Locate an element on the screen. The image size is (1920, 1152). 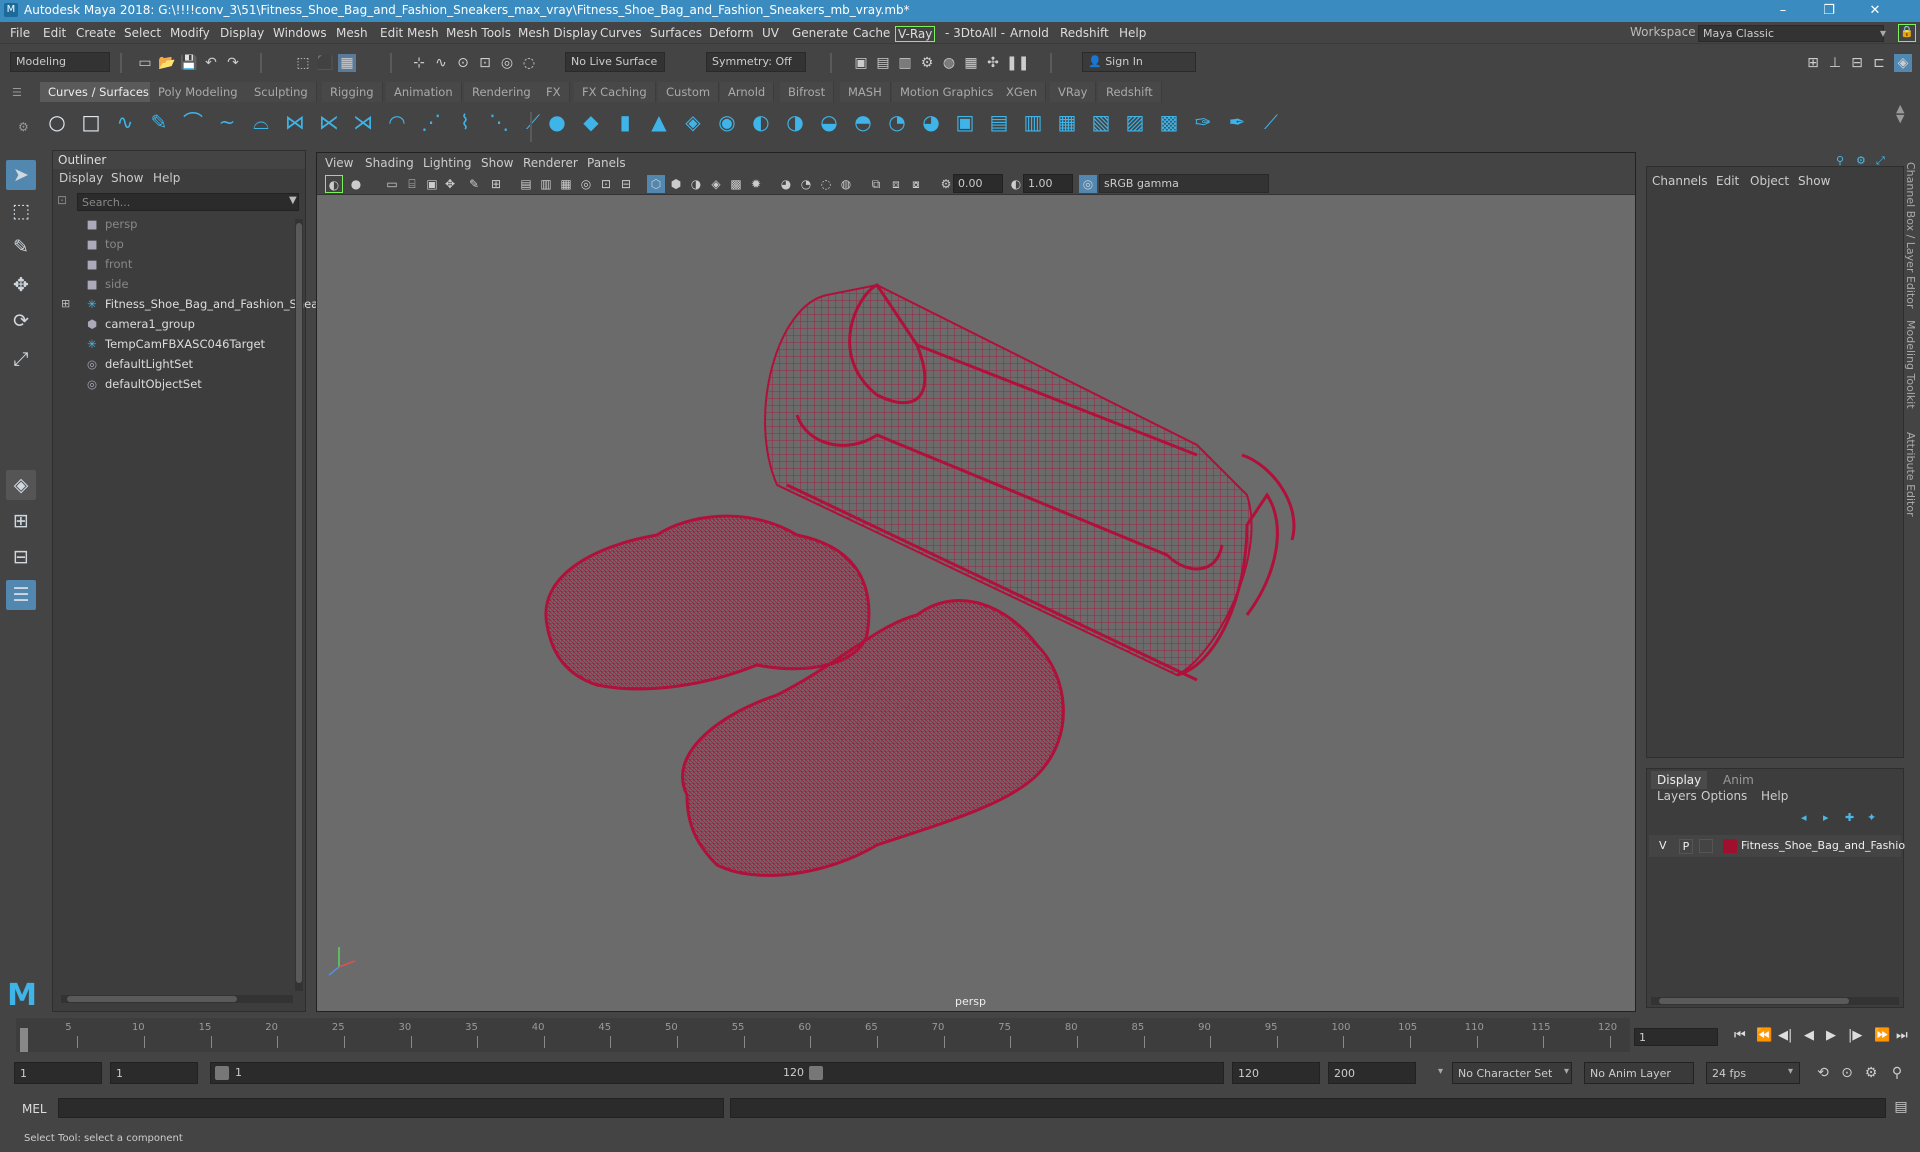
curve-editing-icon: ⟋ is located at coordinates (533, 122).